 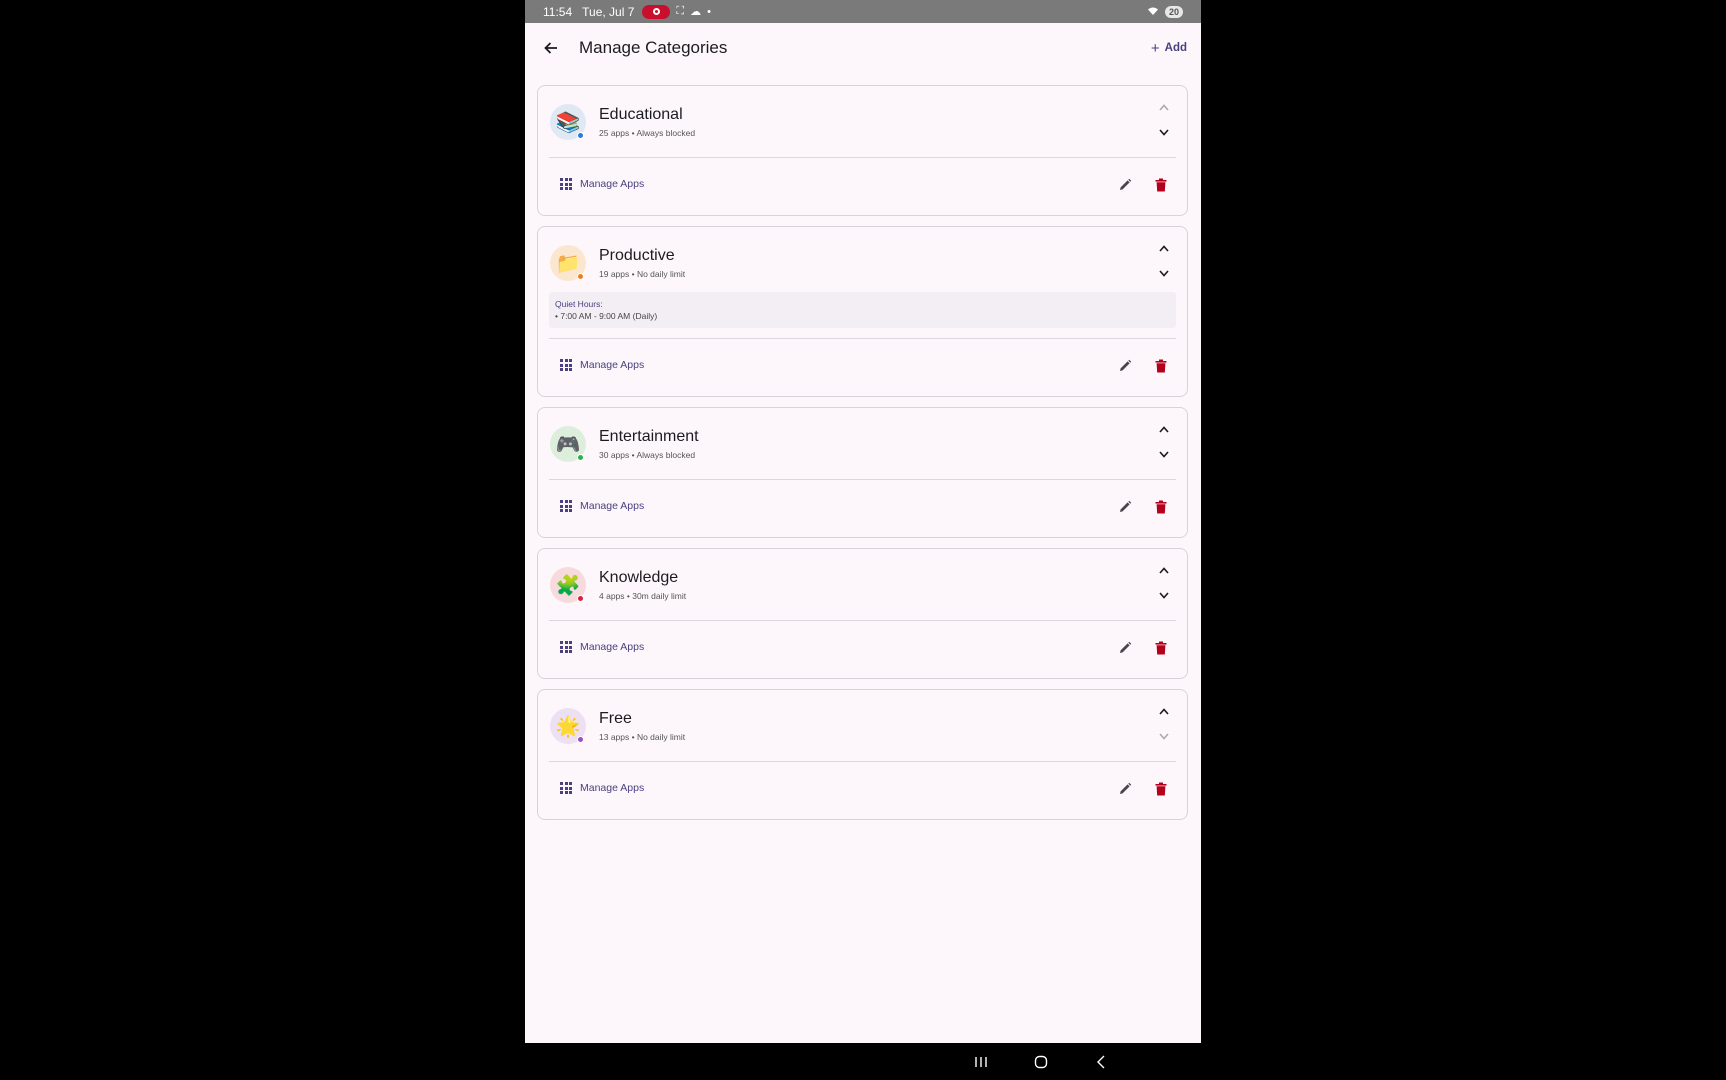 I want to click on app-bar: Manage Categories + Add, so click(x=863, y=48).